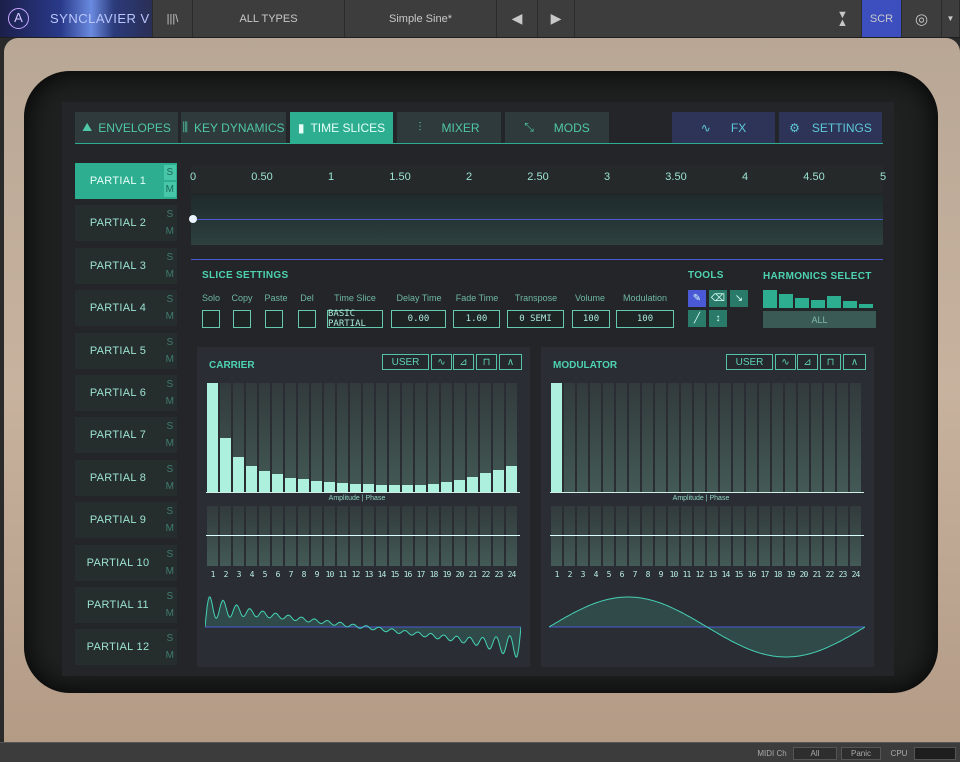 This screenshot has height=762, width=960. I want to click on collapse-toolbar-button: ▼ ▲, so click(843, 18).